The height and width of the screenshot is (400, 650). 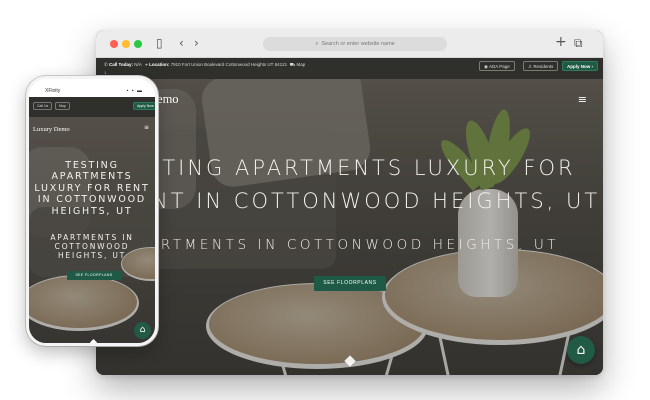 I want to click on accessibility-icon: ◉, so click(x=486, y=66).